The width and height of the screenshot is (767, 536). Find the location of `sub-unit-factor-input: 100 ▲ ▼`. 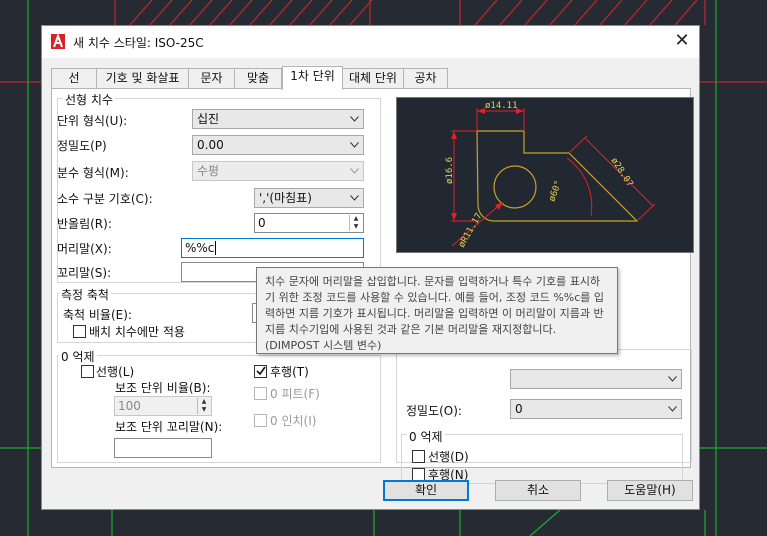

sub-unit-factor-input: 100 ▲ ▼ is located at coordinates (163, 406).